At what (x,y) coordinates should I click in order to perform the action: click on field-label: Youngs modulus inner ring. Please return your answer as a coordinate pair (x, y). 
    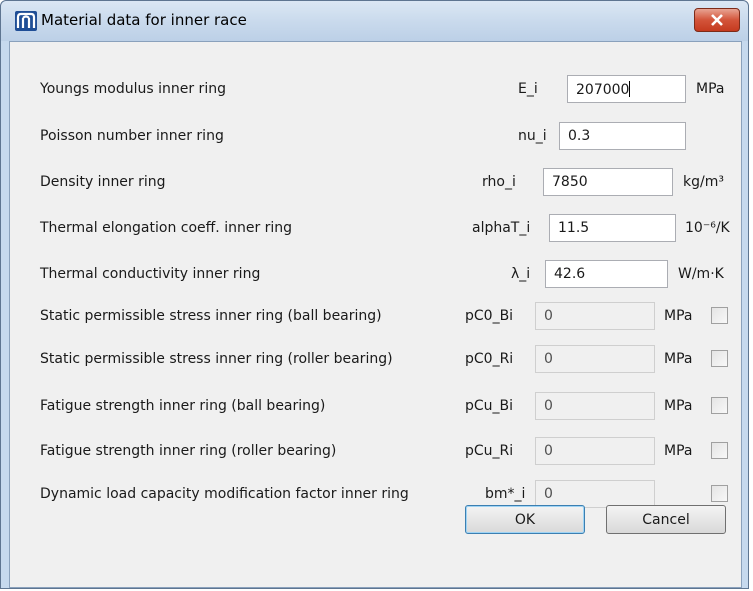
    Looking at the image, I should click on (133, 89).